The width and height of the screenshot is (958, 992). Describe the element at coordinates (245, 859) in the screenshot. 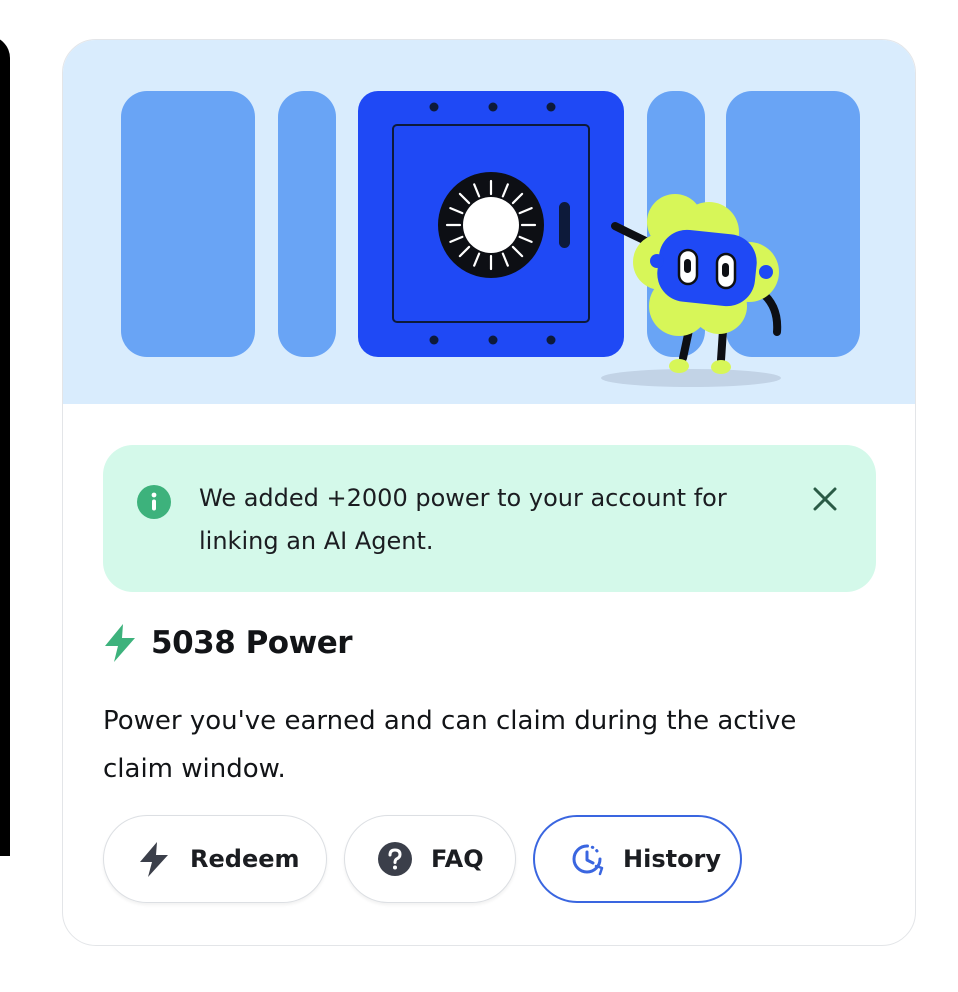

I see `redeem-label: Redeem` at that location.